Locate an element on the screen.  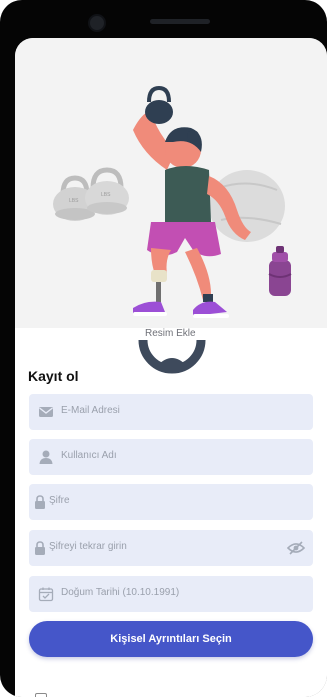
email-field: E-Mail Adresi is located at coordinates (171, 412).